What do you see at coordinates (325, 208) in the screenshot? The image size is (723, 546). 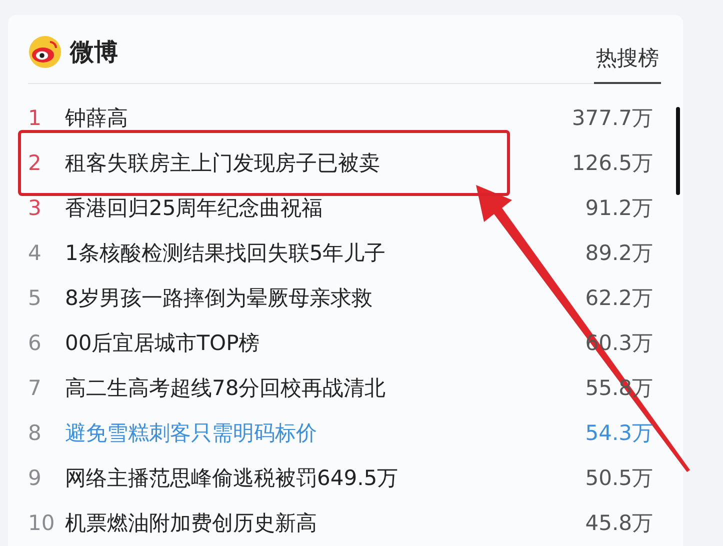 I see `topic-link: 香港回归25周年纪念曲祝福` at bounding box center [325, 208].